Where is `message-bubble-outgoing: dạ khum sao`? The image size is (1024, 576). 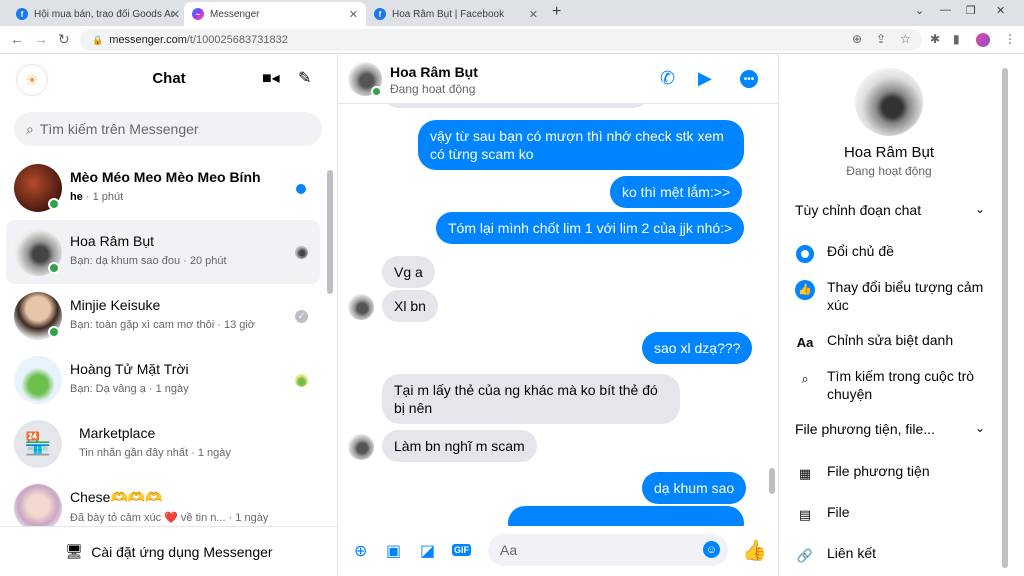 message-bubble-outgoing: dạ khum sao is located at coordinates (694, 488).